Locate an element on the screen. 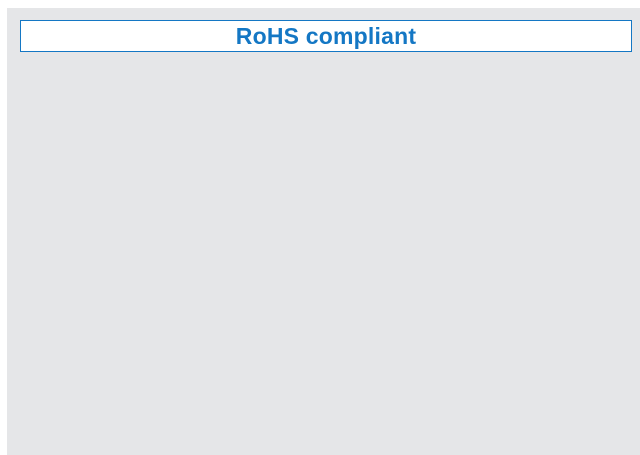  rohs-compliance-banner: RoHS compliant is located at coordinates (326, 36).